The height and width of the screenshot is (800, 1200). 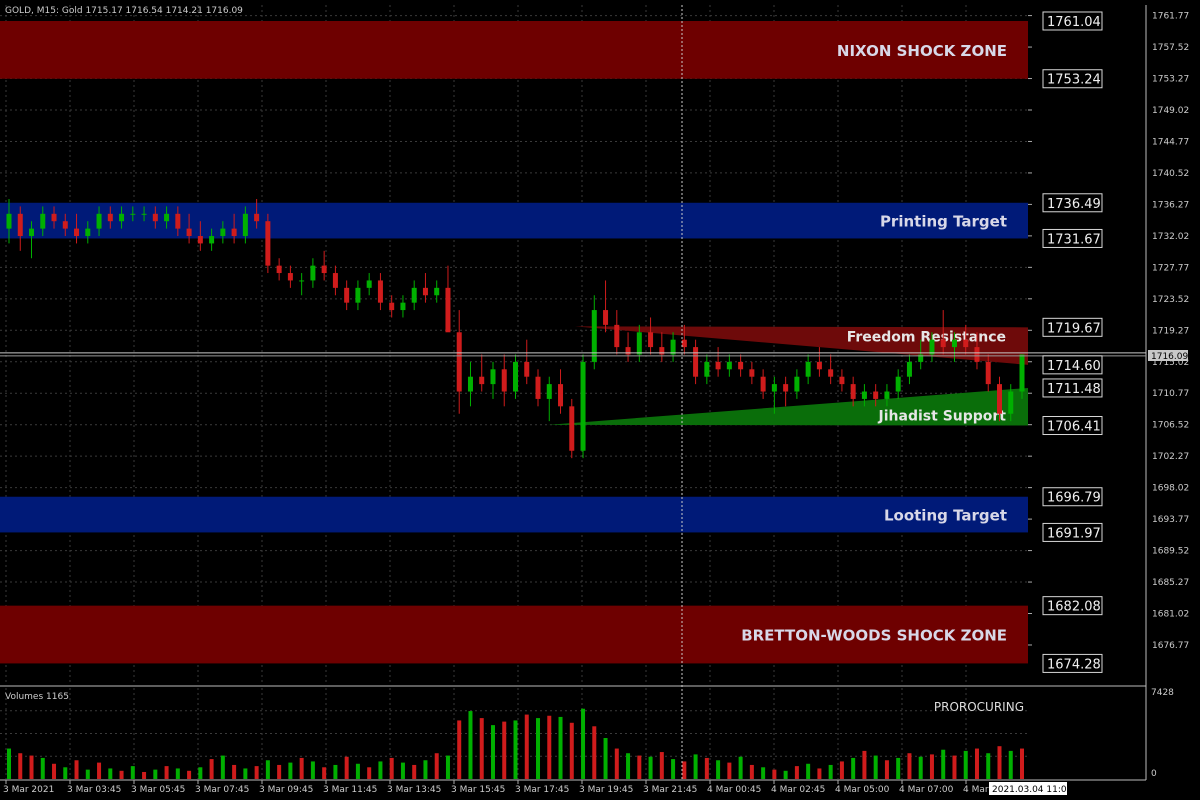 I want to click on level-price-label: 1731.67, so click(x=1074, y=239).